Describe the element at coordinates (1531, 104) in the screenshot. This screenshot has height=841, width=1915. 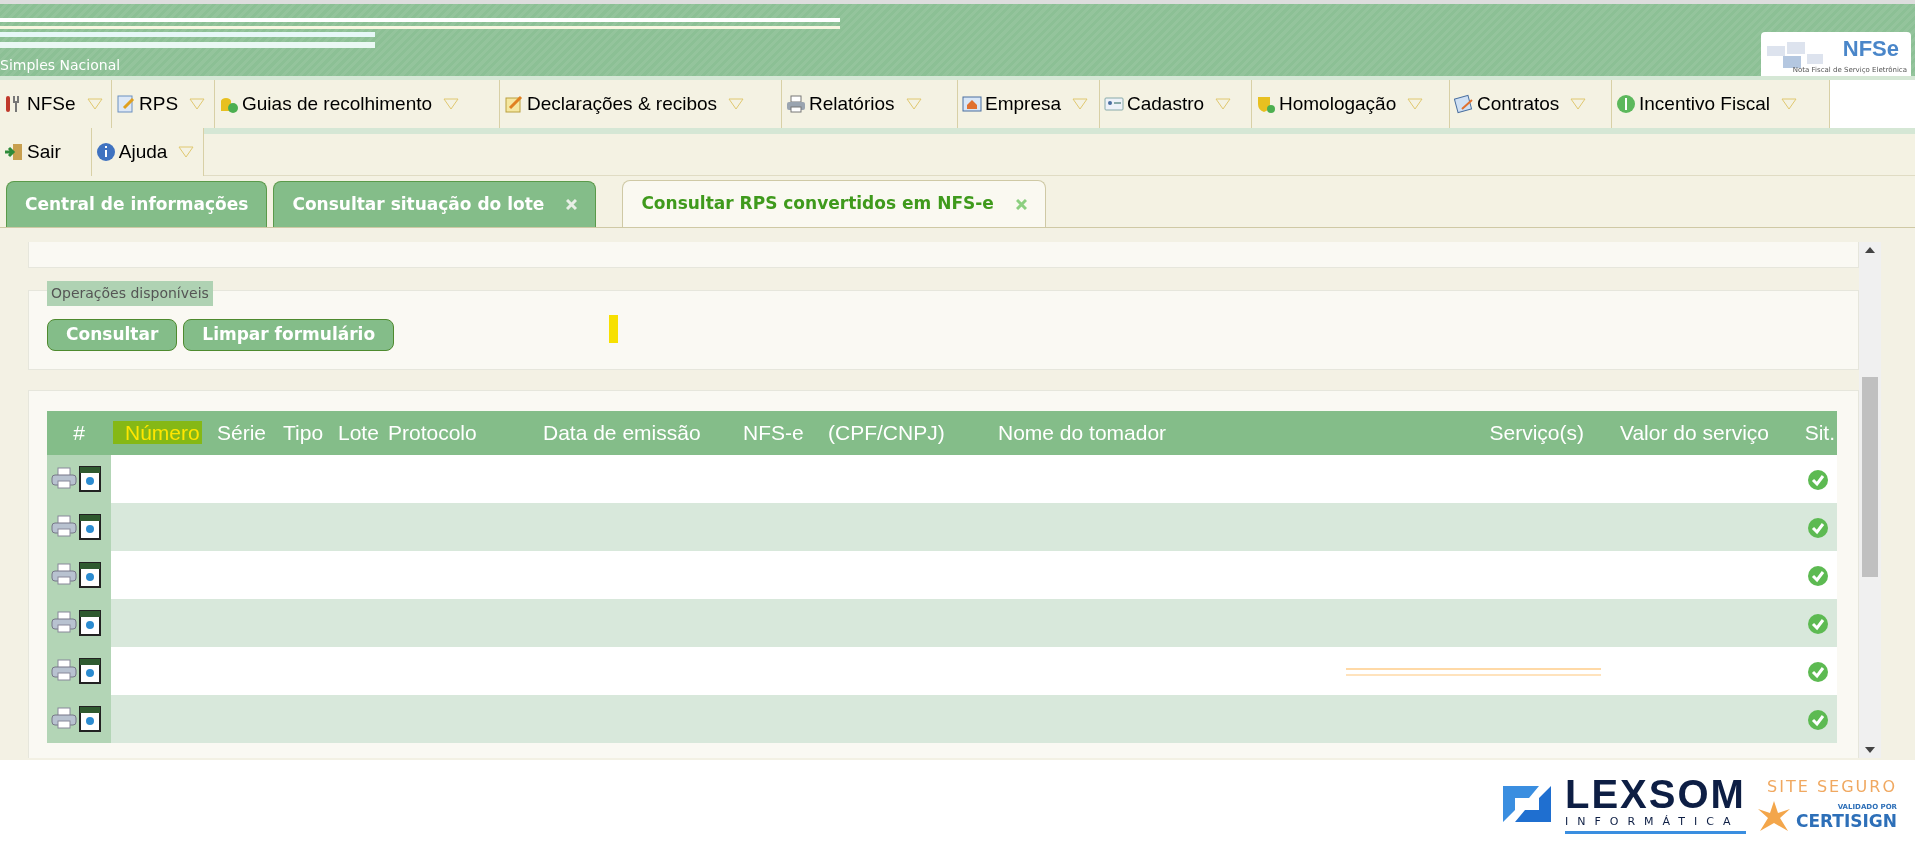
I see `menu-item: Contratos` at that location.